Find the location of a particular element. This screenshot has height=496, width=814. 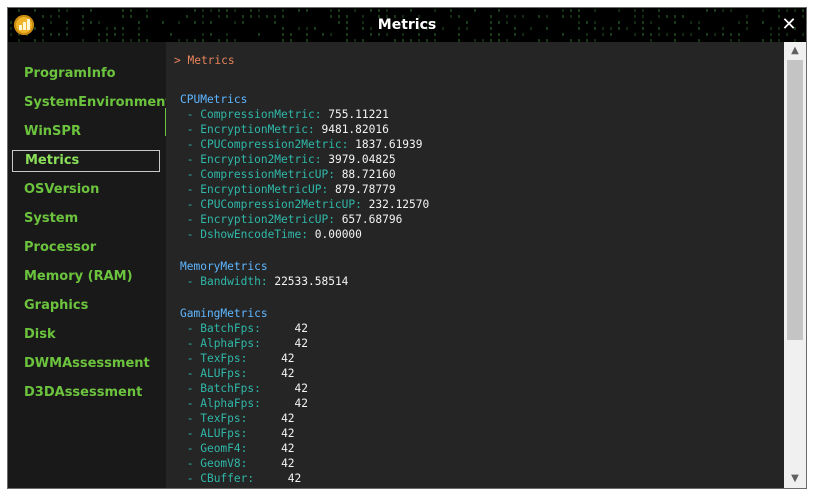

metric-key: Encryption2MetricUP: is located at coordinates (267, 219).